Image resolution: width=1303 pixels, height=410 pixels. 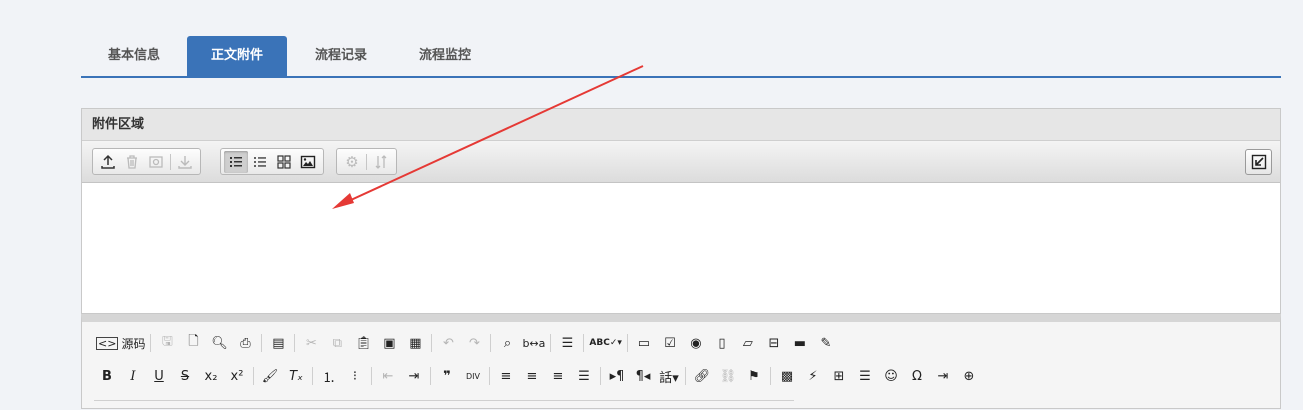 I want to click on source-code-icon: <>, so click(x=107, y=343).